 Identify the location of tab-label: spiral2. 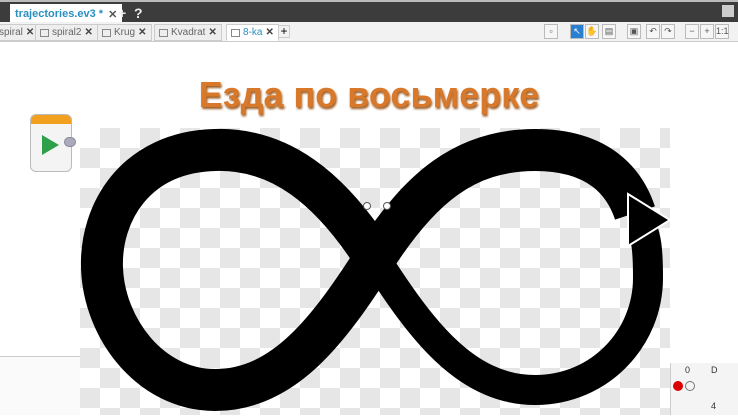
(67, 32).